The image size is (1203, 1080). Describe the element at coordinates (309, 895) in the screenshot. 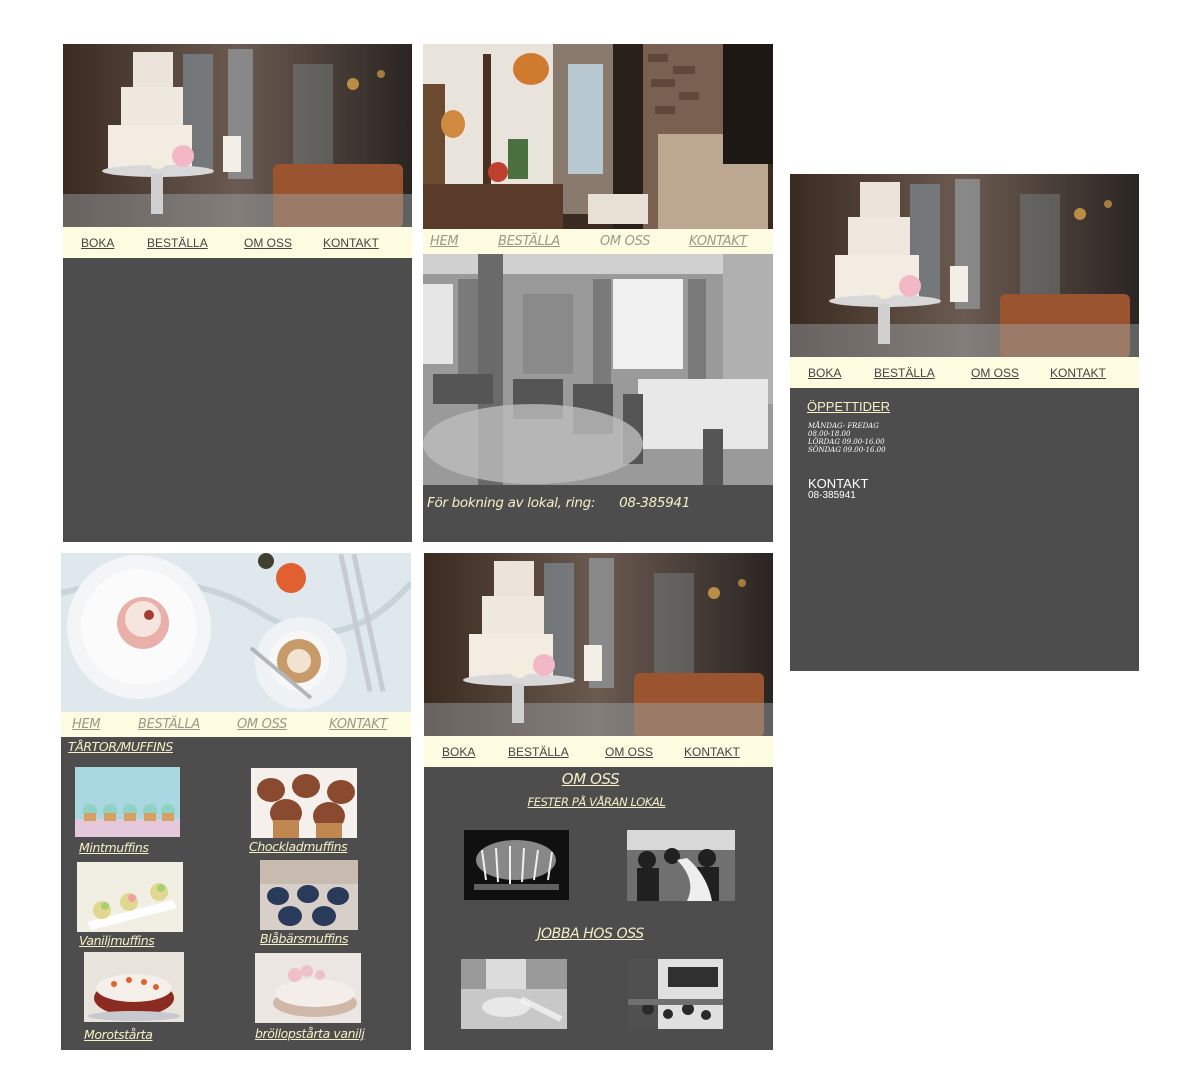

I see `blabarsmuffins-image` at that location.